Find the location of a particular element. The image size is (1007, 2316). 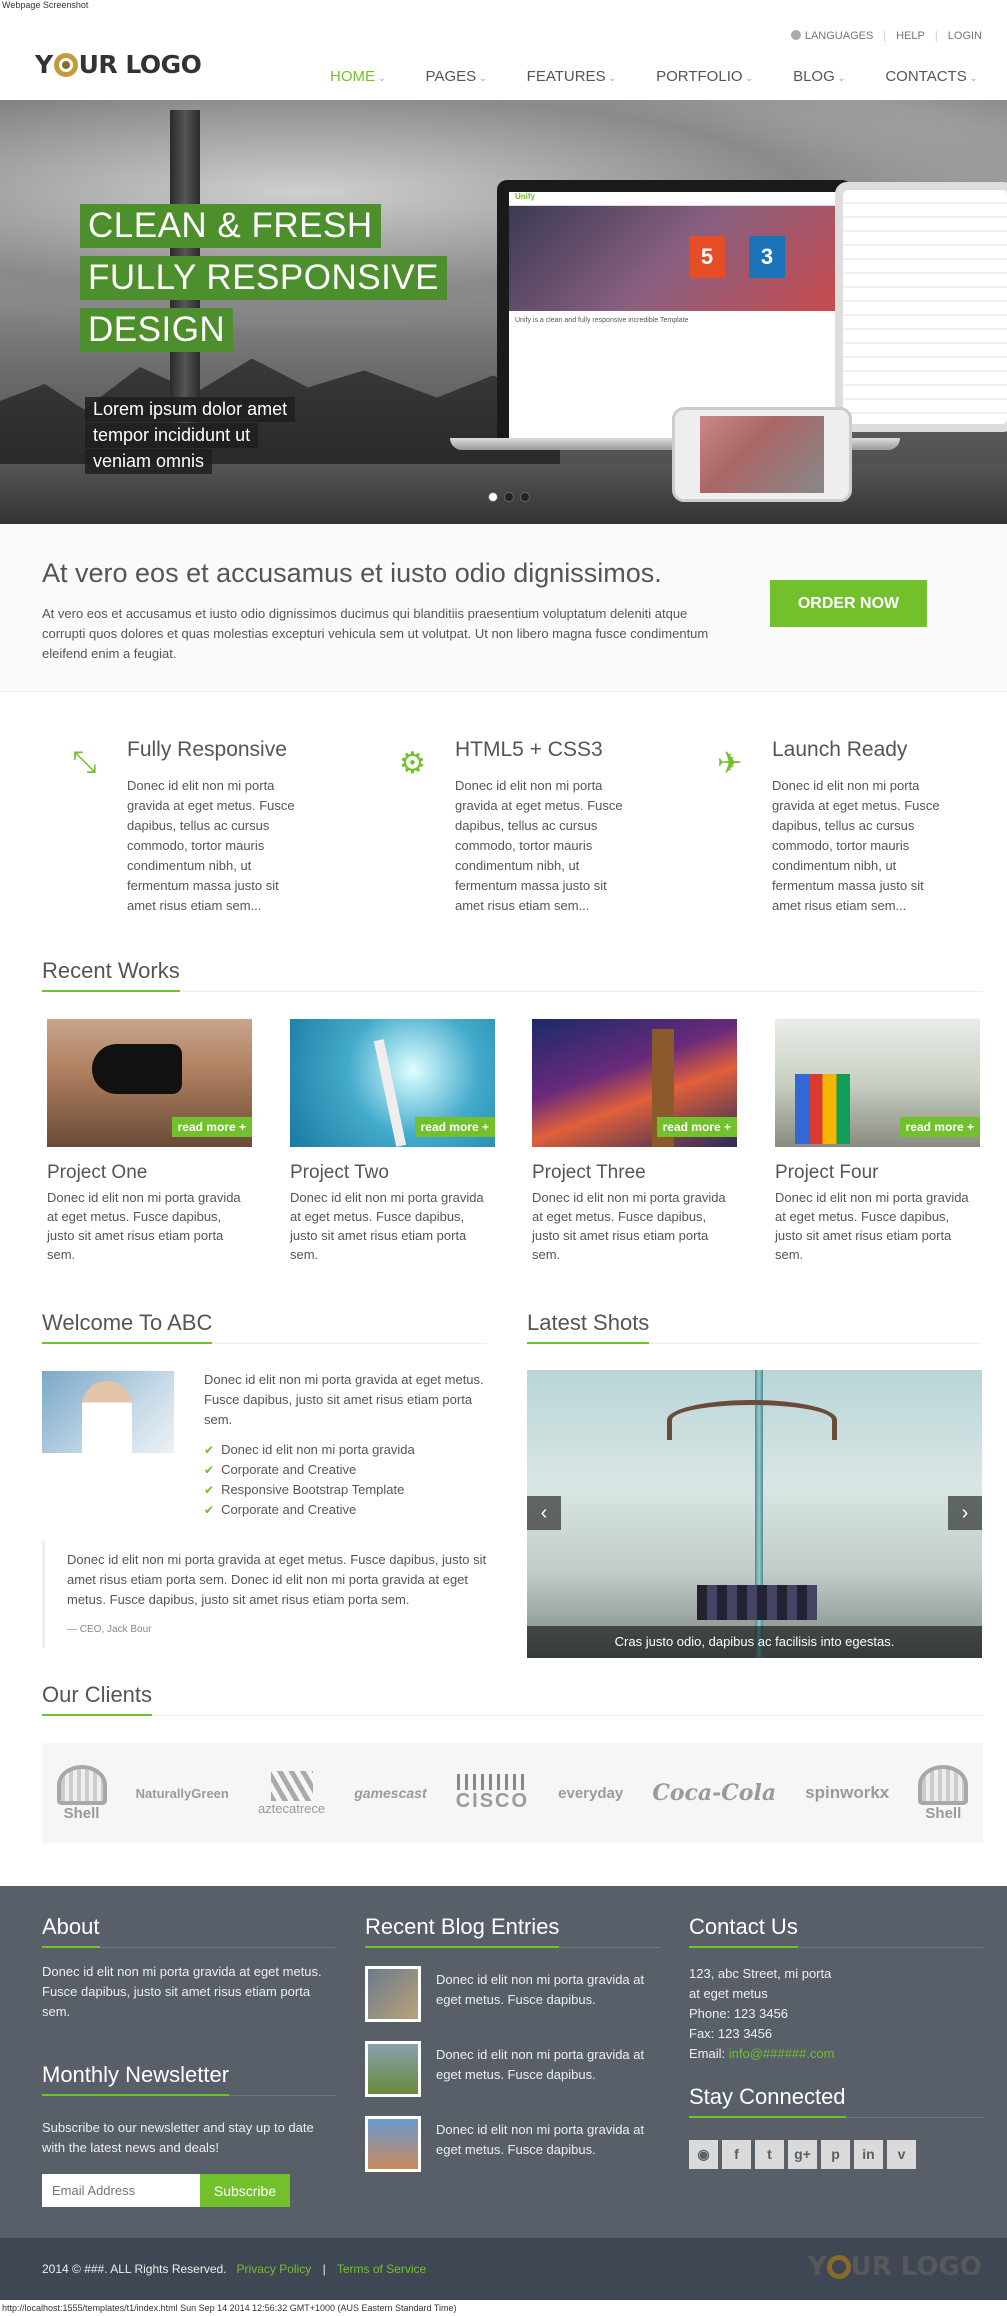

order-now-button: ORDER NOW is located at coordinates (848, 603).